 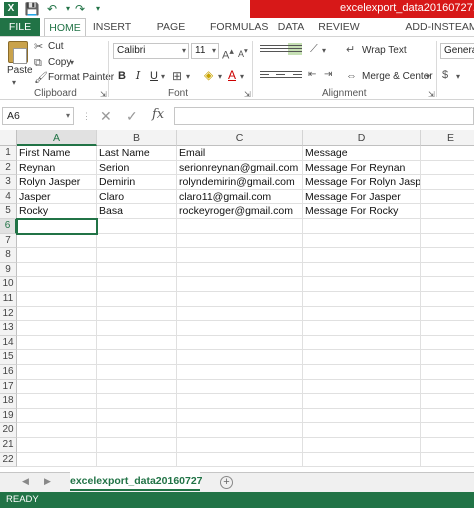 I want to click on copy-button: Copy, so click(x=59, y=62).